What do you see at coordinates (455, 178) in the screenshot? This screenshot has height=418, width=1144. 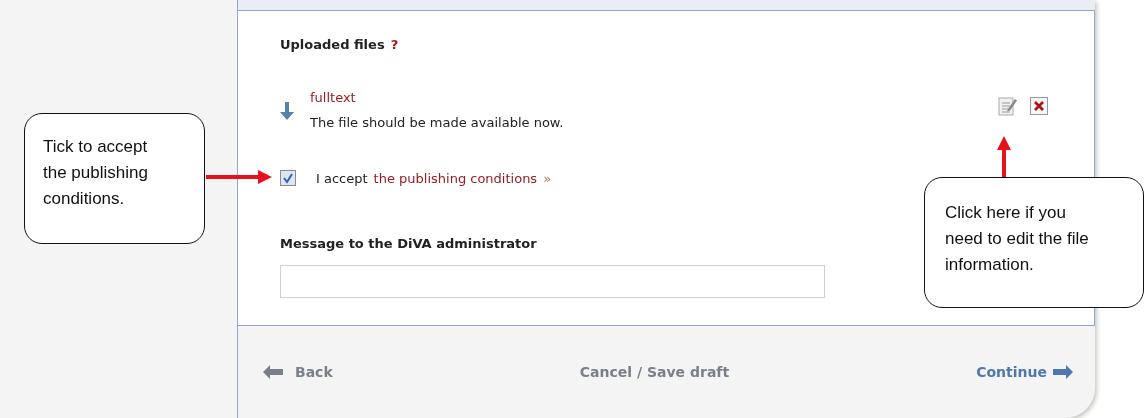 I see `conditions-link: the publishing conditions` at bounding box center [455, 178].